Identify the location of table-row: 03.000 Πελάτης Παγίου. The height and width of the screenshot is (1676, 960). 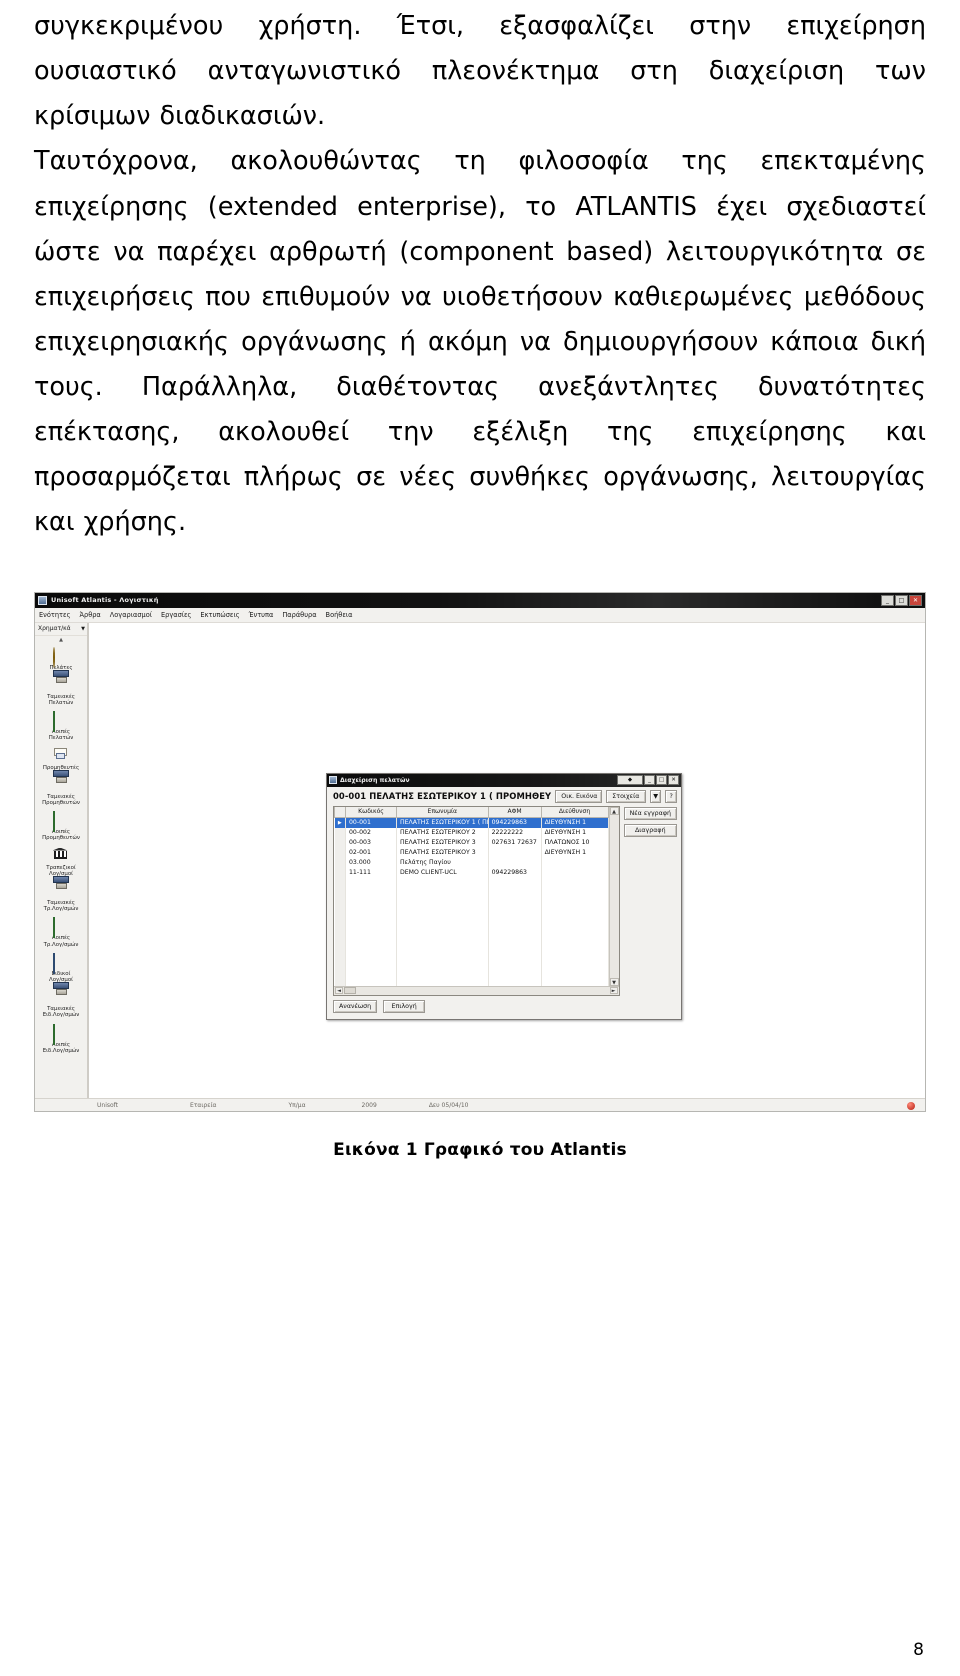
(471, 862).